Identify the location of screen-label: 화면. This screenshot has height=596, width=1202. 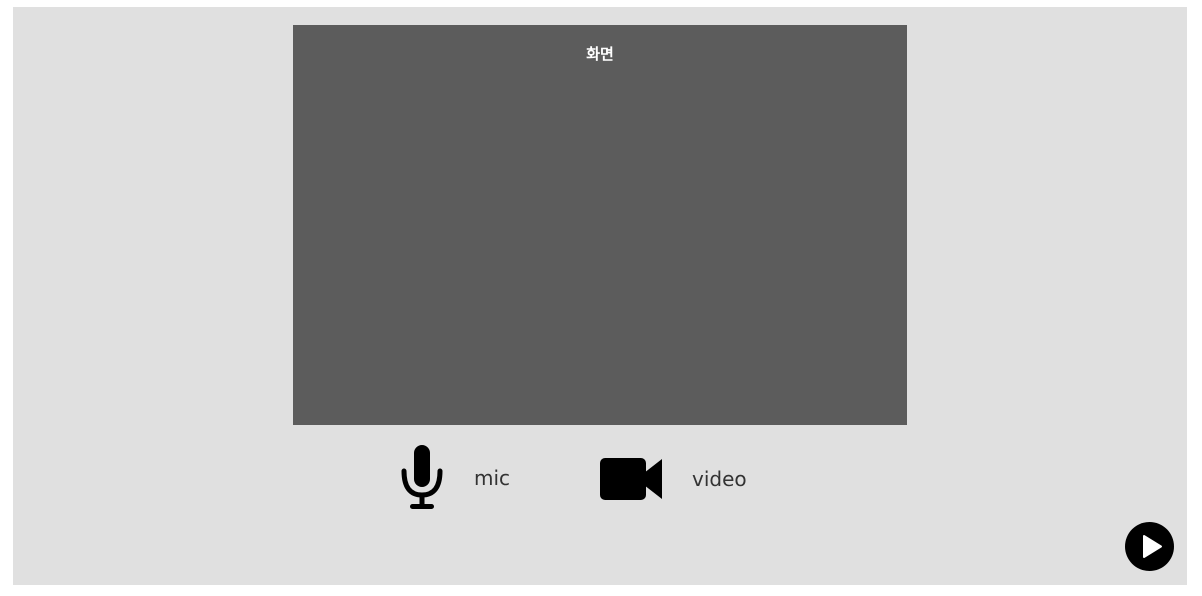
(600, 54).